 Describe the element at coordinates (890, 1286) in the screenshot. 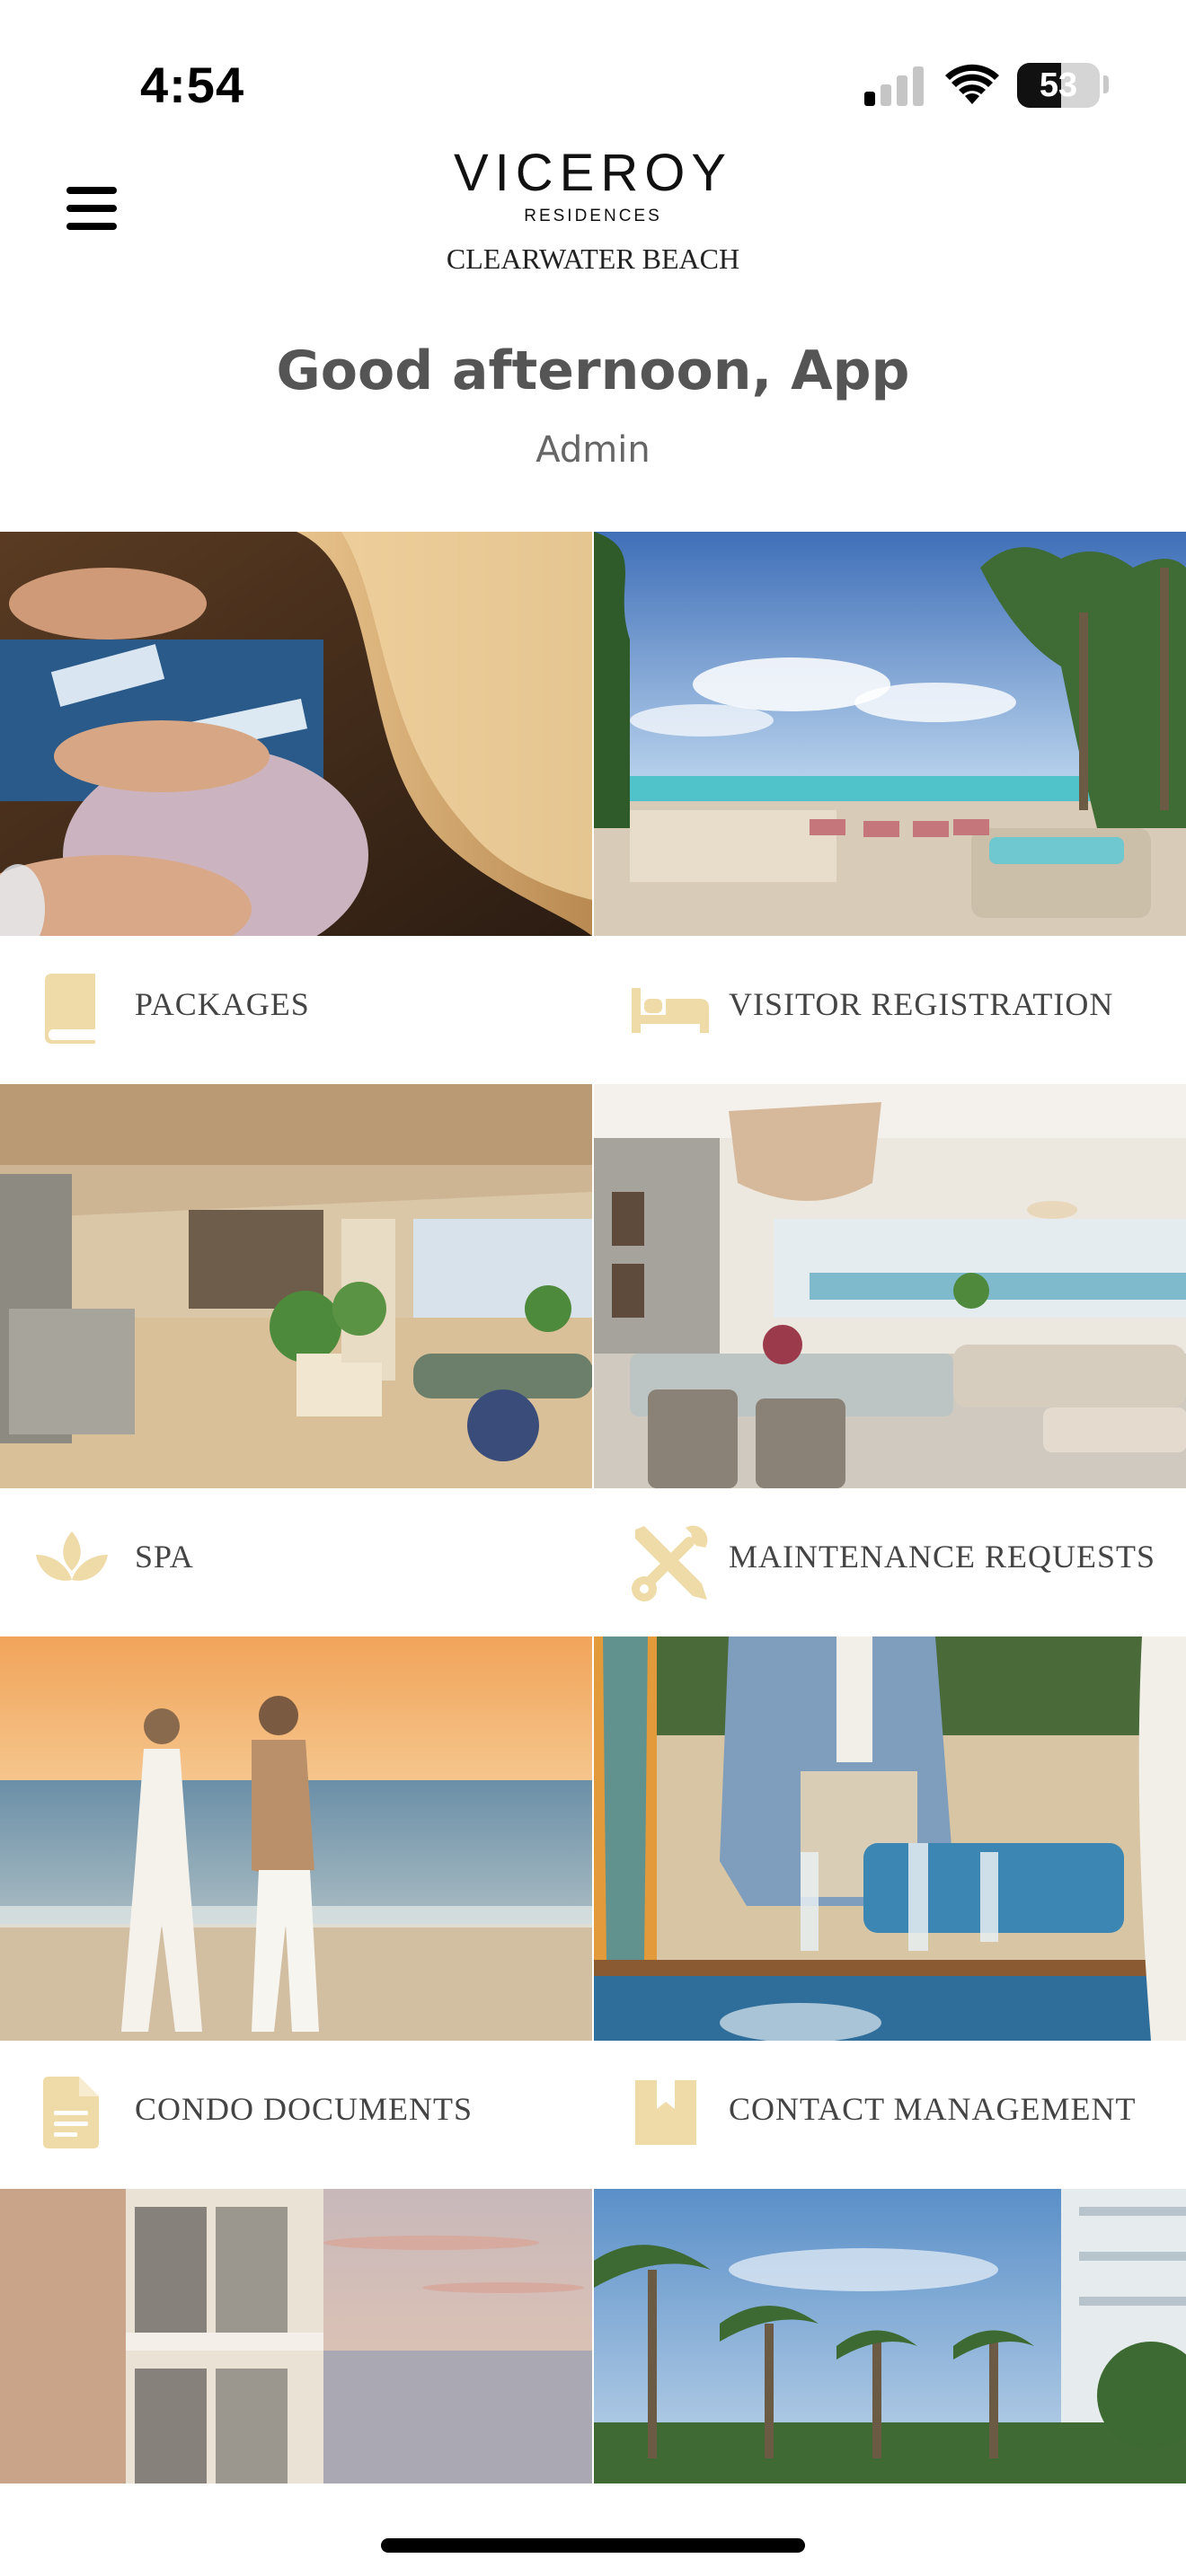

I see `living-dining-room-photo` at that location.